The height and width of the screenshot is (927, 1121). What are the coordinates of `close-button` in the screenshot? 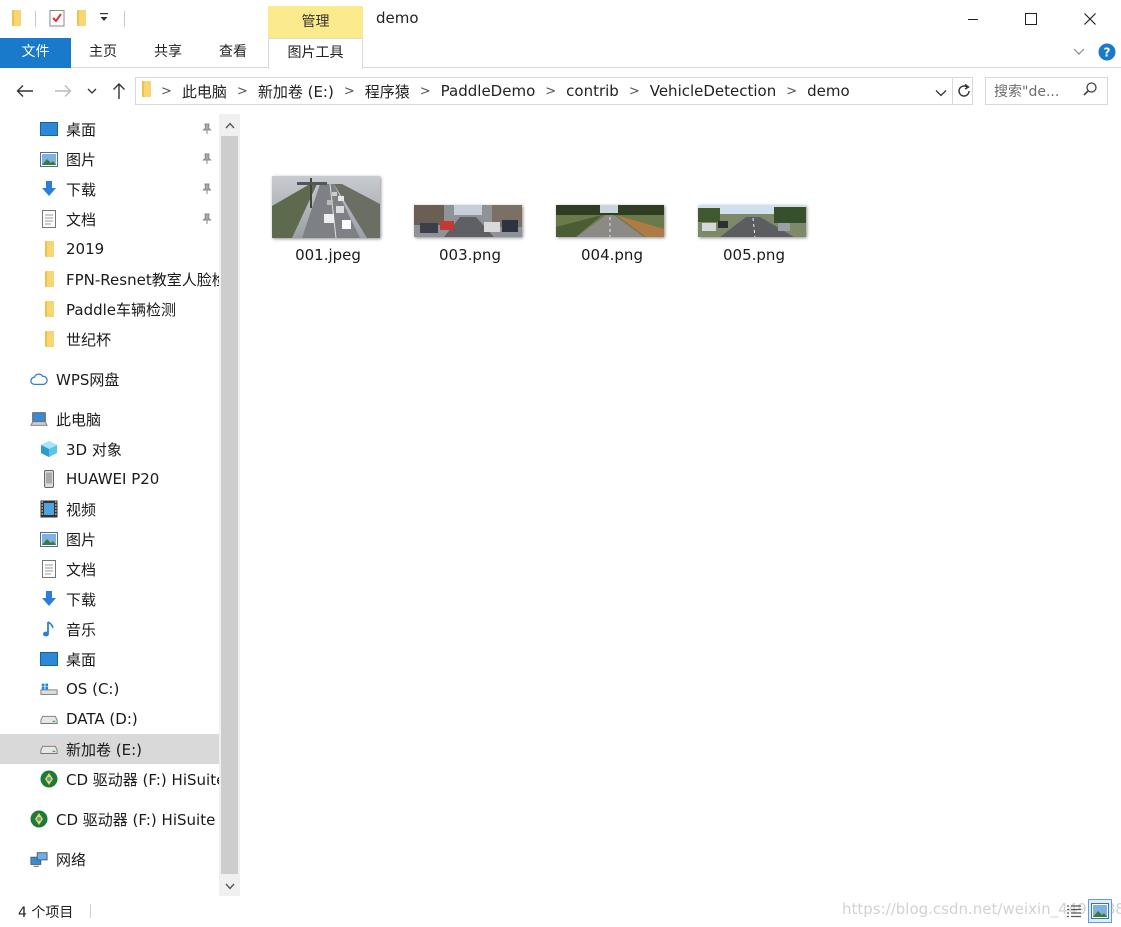 It's located at (1090, 19).